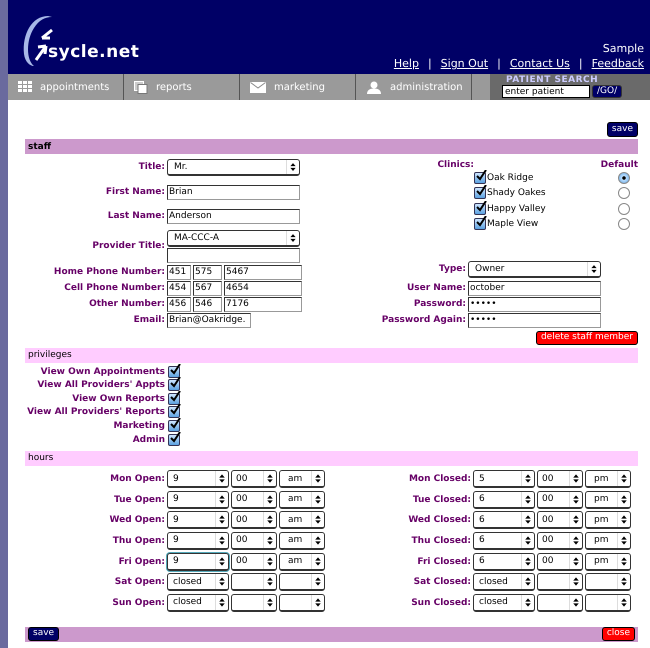  I want to click on input-field: Anderson, so click(233, 216).